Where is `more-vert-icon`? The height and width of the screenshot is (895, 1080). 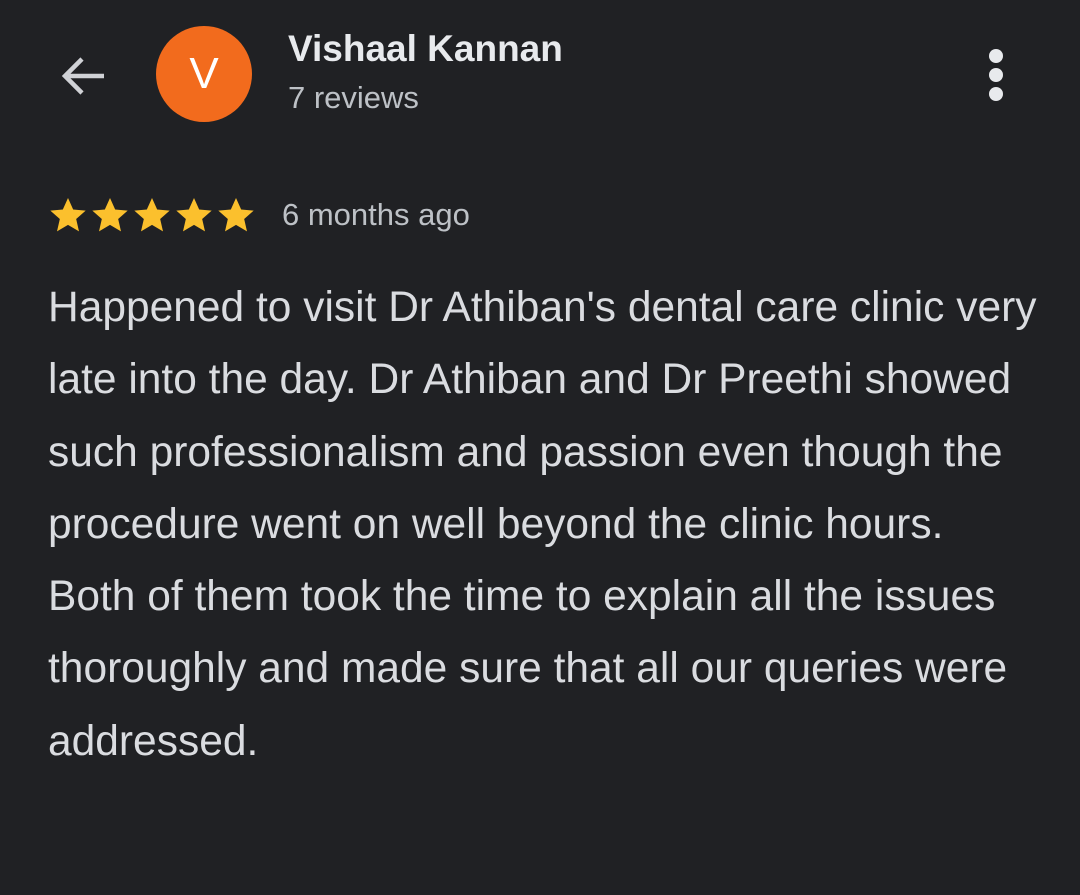
more-vert-icon is located at coordinates (996, 75).